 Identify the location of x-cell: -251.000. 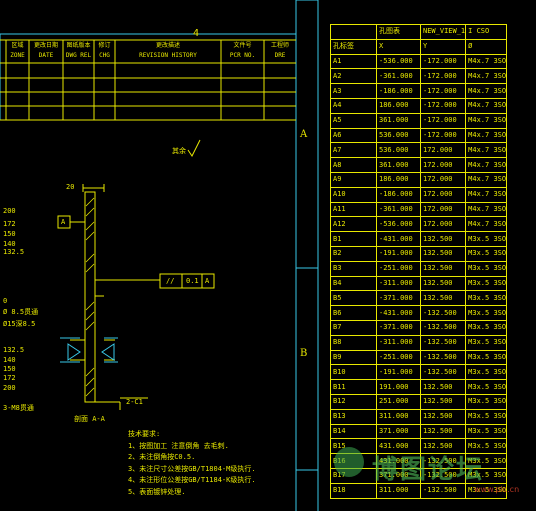
(398, 357).